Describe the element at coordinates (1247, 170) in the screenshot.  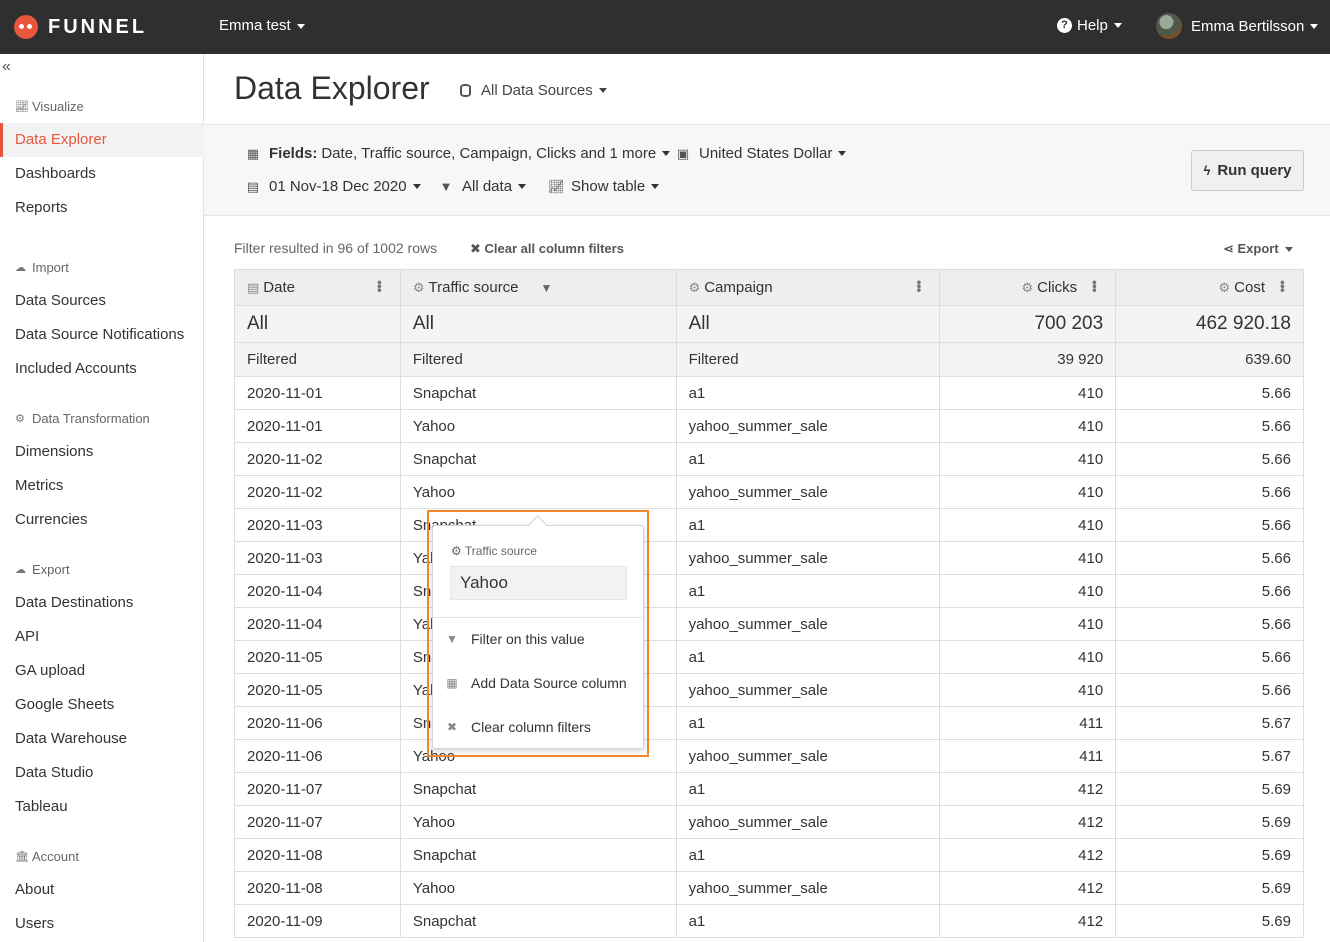
I see `run-query-button: ϟ Run query` at that location.